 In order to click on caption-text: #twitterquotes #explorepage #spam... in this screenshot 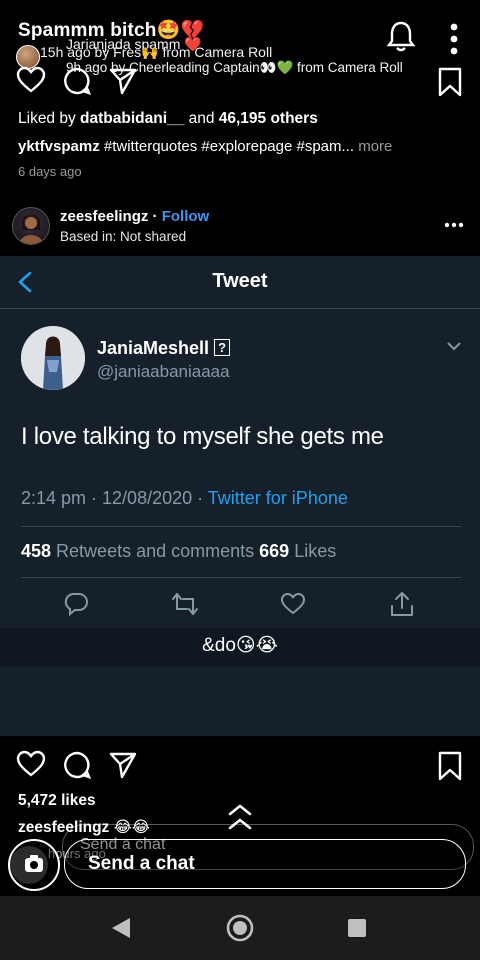, I will do `click(227, 146)`.